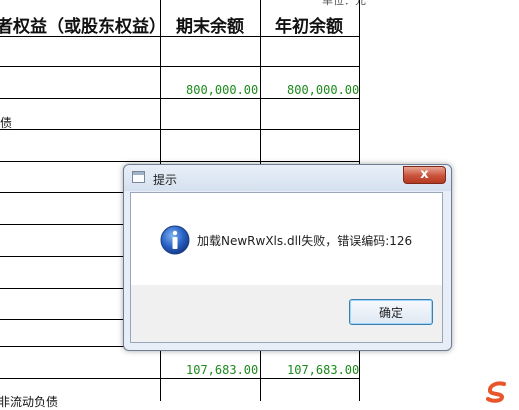 Image resolution: width=519 pixels, height=410 pixels. Describe the element at coordinates (29, 402) in the screenshot. I see `row-label-noncurrent: 非流动负债` at that location.